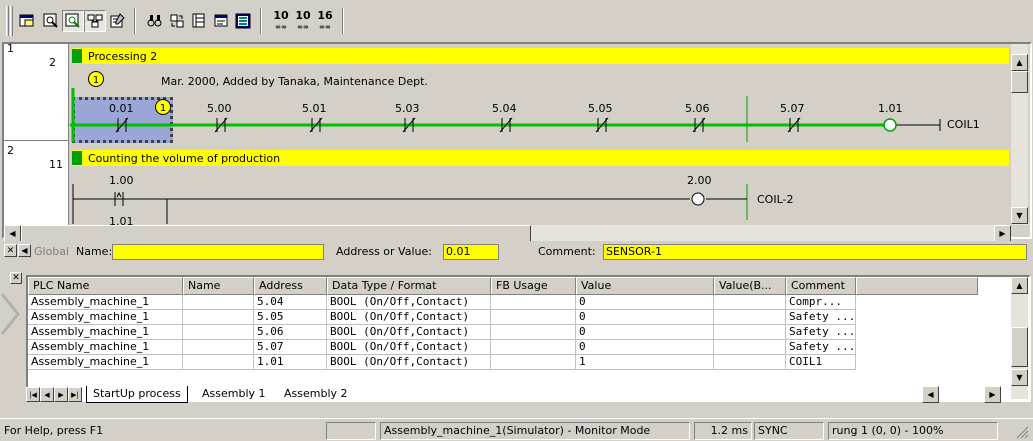  What do you see at coordinates (290, 302) in the screenshot?
I see `cell-address: 5.04` at bounding box center [290, 302].